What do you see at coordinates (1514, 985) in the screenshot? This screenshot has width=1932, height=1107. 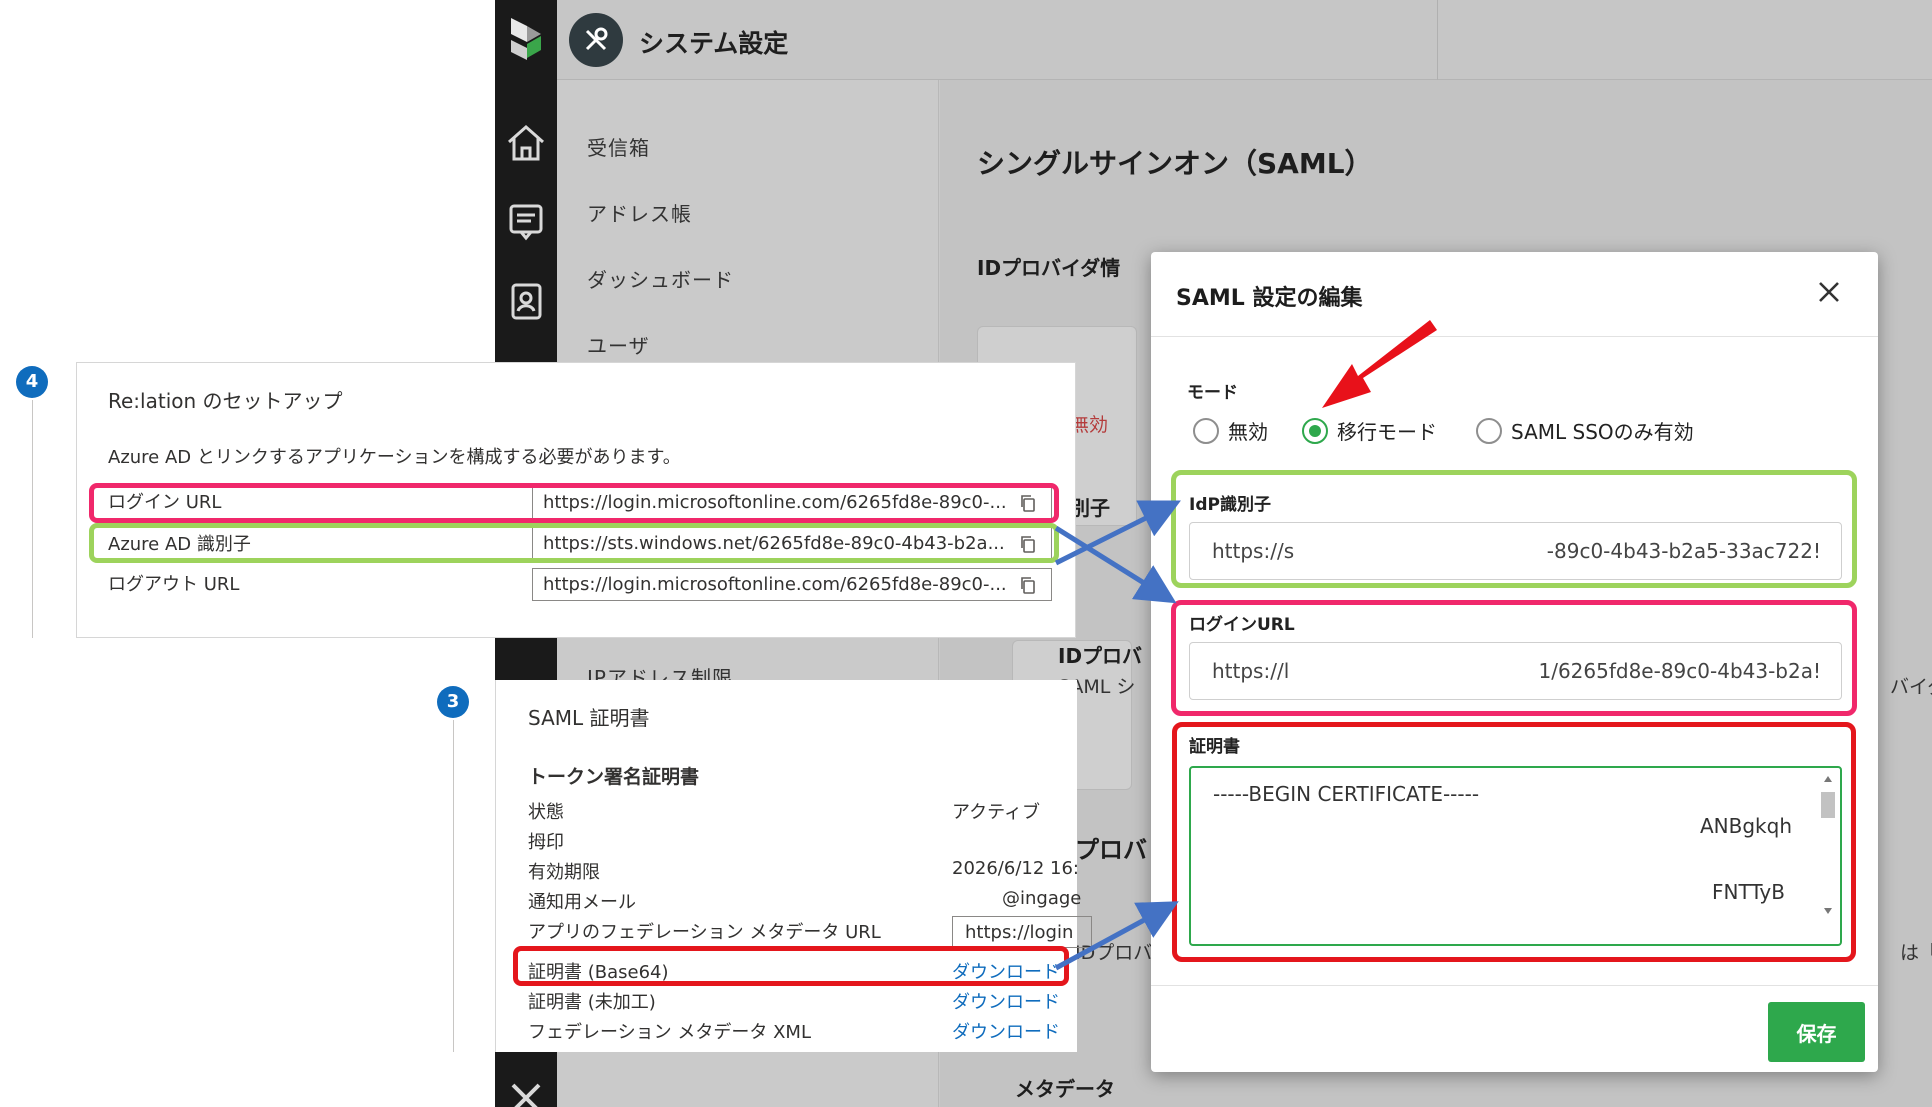 I see `modal-footer-divider` at bounding box center [1514, 985].